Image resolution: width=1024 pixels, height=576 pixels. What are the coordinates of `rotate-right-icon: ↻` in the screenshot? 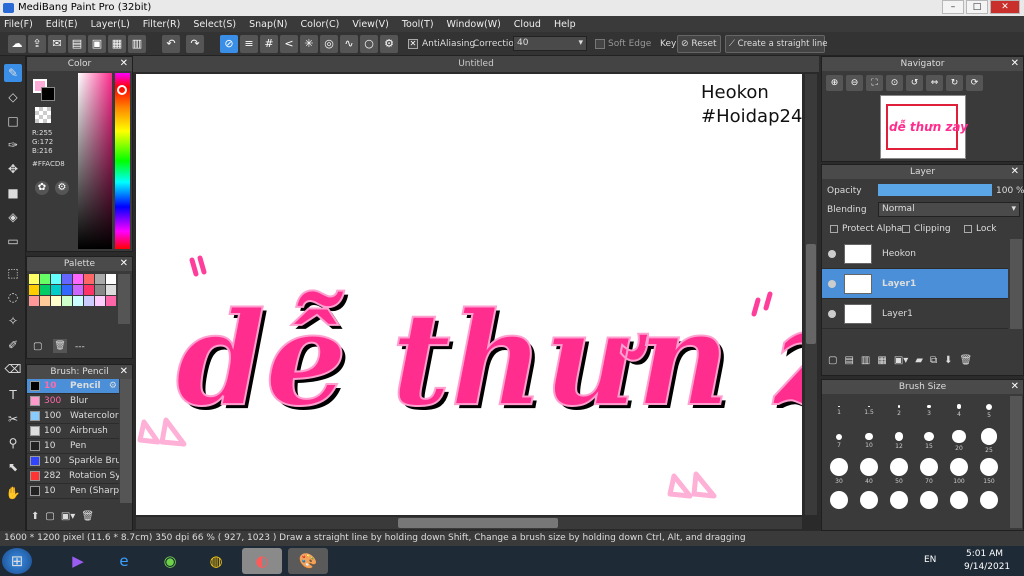 It's located at (954, 83).